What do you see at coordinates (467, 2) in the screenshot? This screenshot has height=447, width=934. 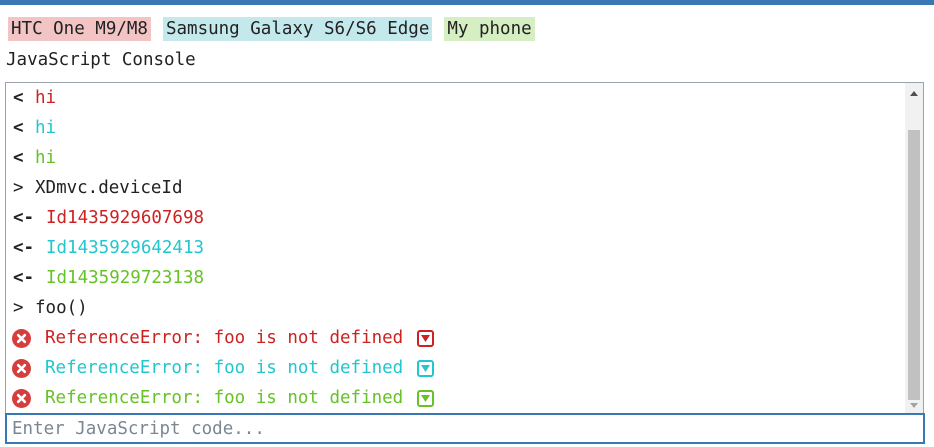 I see `top-accent-bar` at bounding box center [467, 2].